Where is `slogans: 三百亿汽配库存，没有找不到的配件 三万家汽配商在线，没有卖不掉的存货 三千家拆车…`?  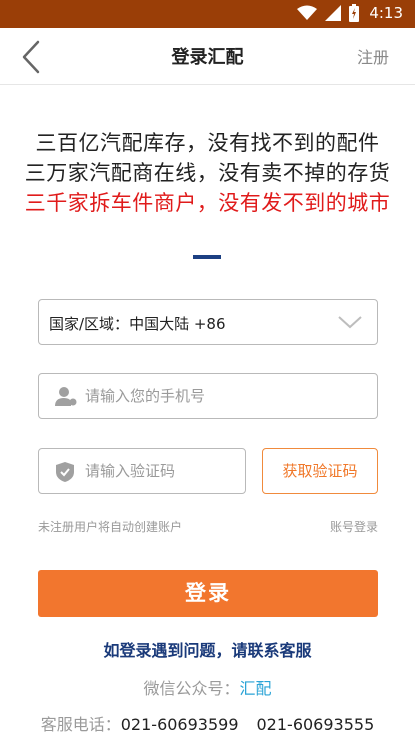 slogans: 三百亿汽配库存，没有找不到的配件 三万家汽配商在线，没有卖不掉的存货 三千家拆车… is located at coordinates (207, 173).